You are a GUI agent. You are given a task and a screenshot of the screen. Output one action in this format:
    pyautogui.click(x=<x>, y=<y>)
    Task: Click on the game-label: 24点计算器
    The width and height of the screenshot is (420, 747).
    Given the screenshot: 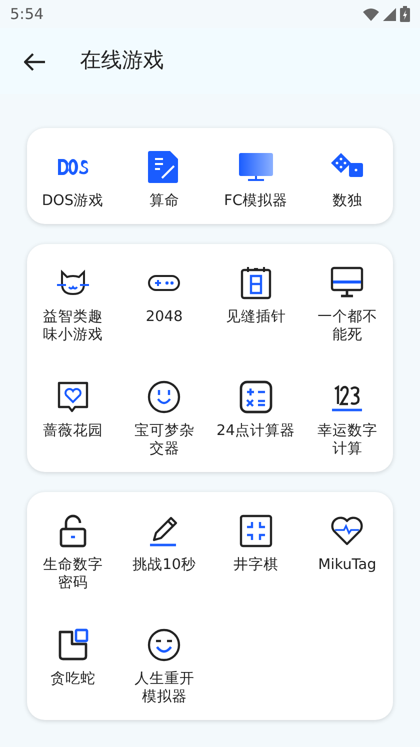 What is the action you would take?
    pyautogui.click(x=256, y=431)
    